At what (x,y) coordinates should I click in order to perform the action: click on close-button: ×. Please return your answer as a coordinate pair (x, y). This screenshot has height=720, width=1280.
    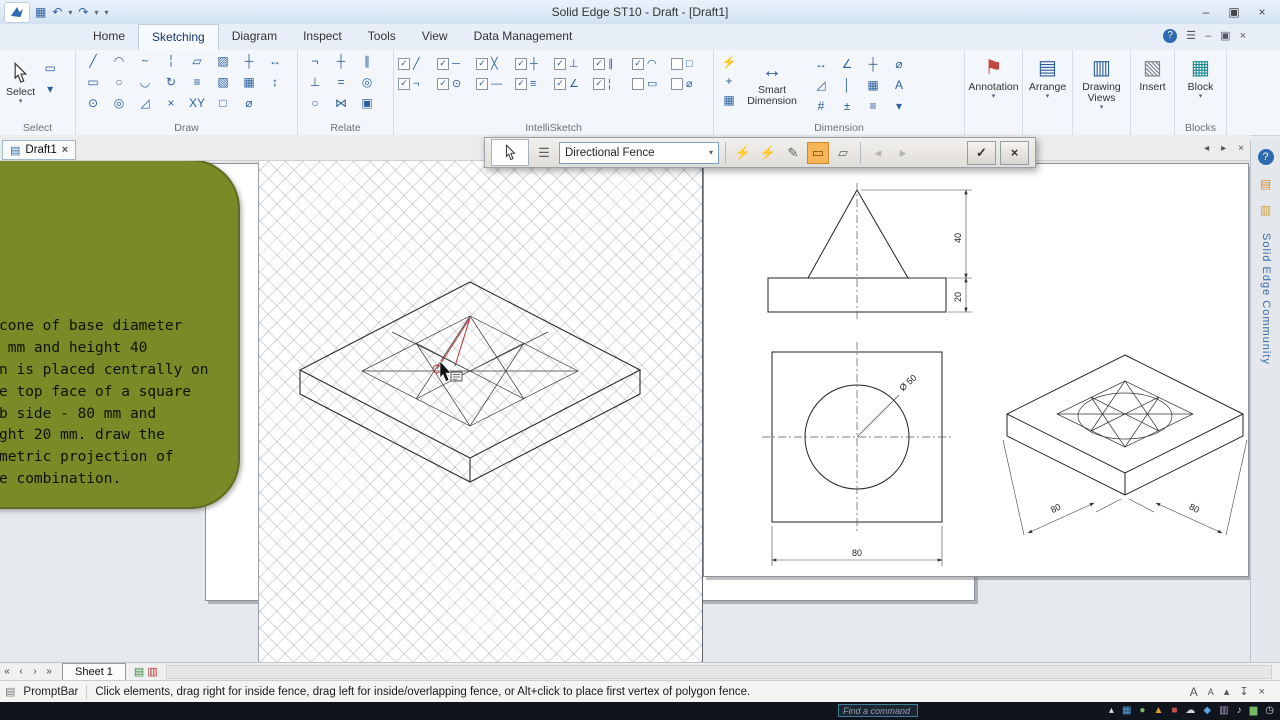
    Looking at the image, I should click on (1262, 12).